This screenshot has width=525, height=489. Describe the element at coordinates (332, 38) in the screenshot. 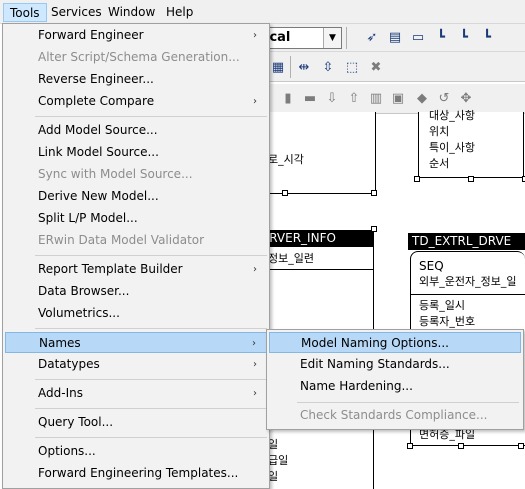

I see `chevron-down-icon: ▼` at that location.